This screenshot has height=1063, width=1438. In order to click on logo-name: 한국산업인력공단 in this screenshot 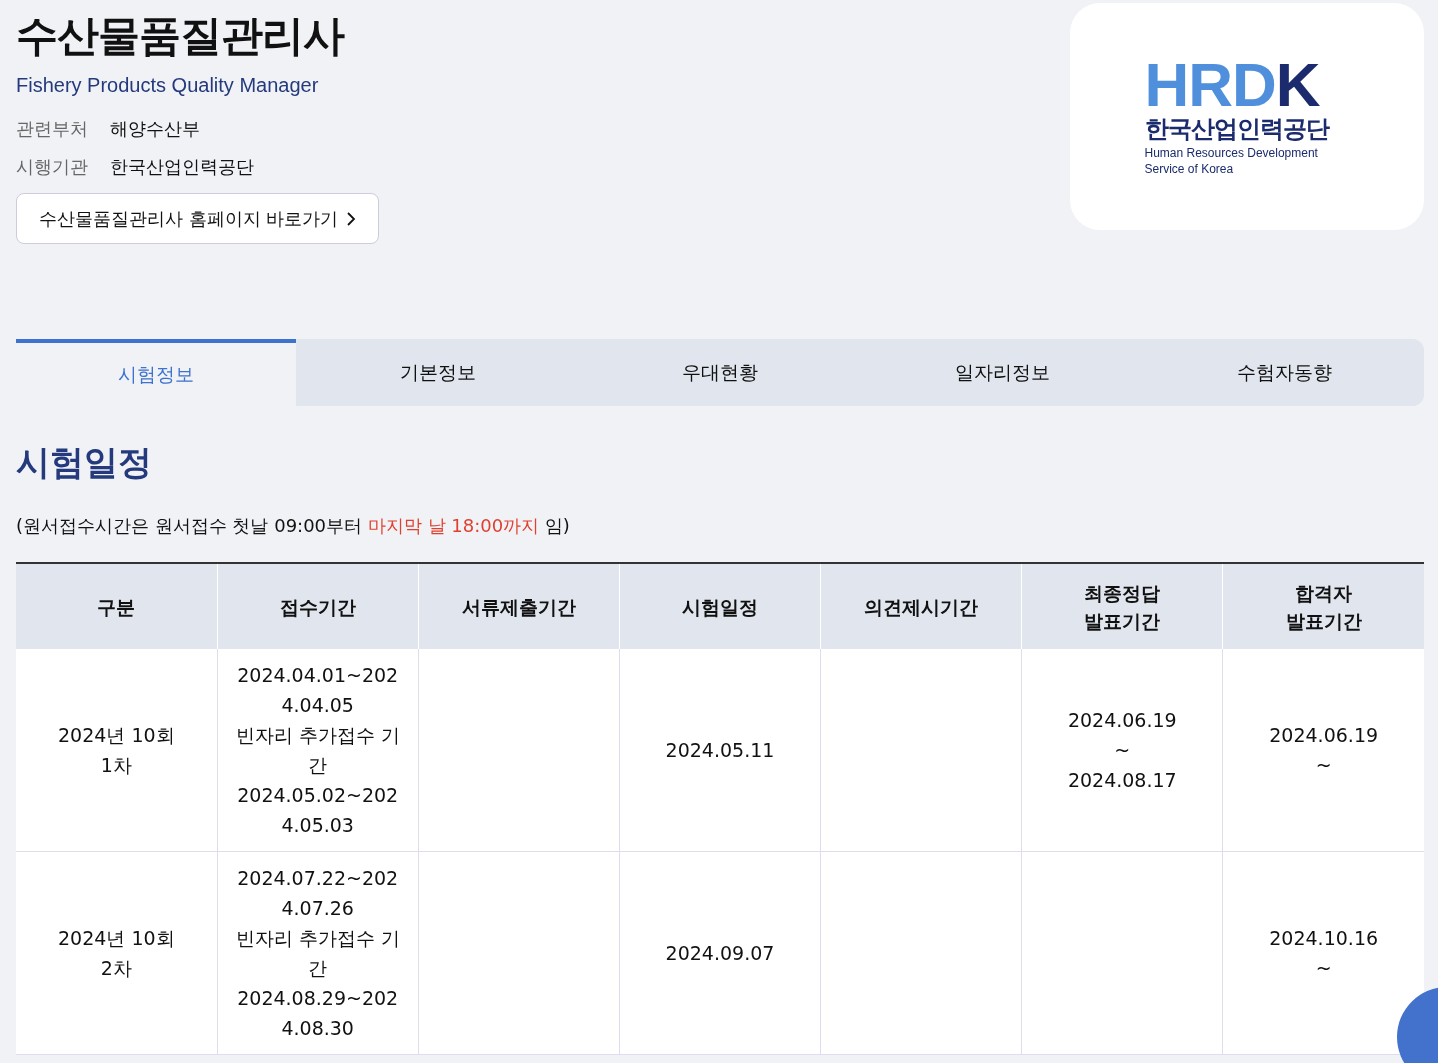, I will do `click(1237, 129)`.